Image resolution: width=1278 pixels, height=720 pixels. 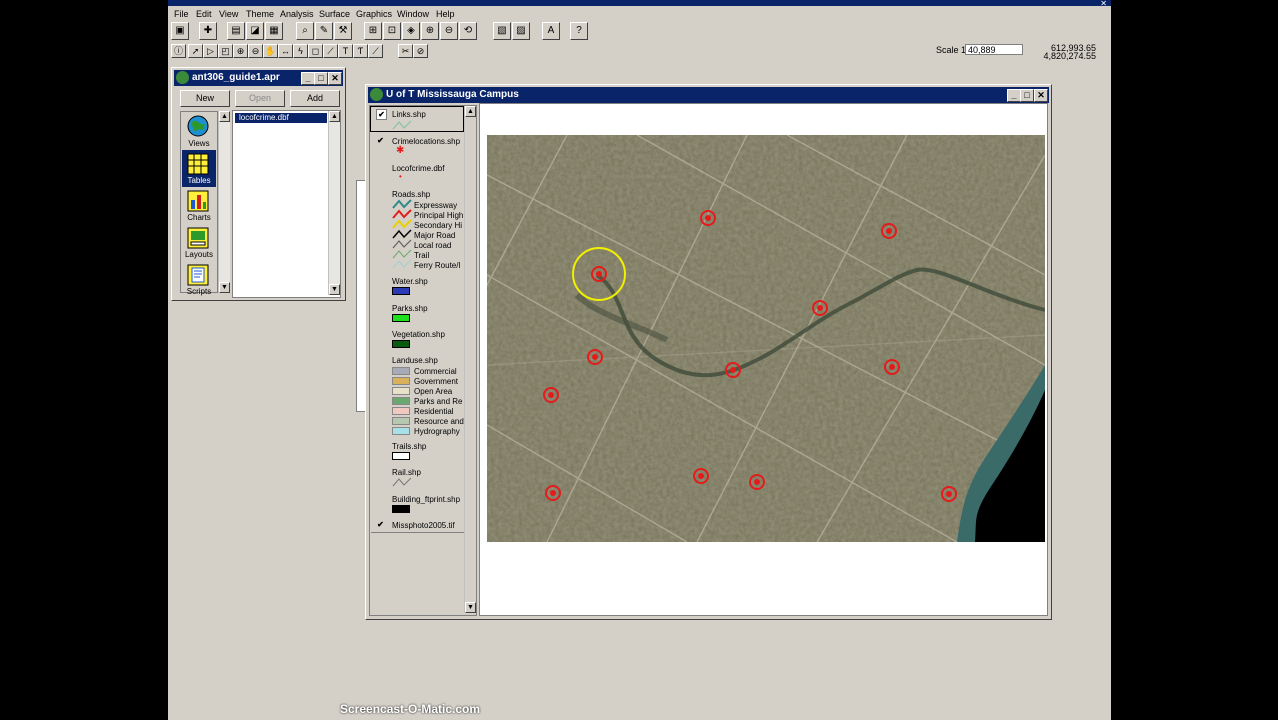 What do you see at coordinates (401, 318) in the screenshot?
I see `parks-swatch` at bounding box center [401, 318].